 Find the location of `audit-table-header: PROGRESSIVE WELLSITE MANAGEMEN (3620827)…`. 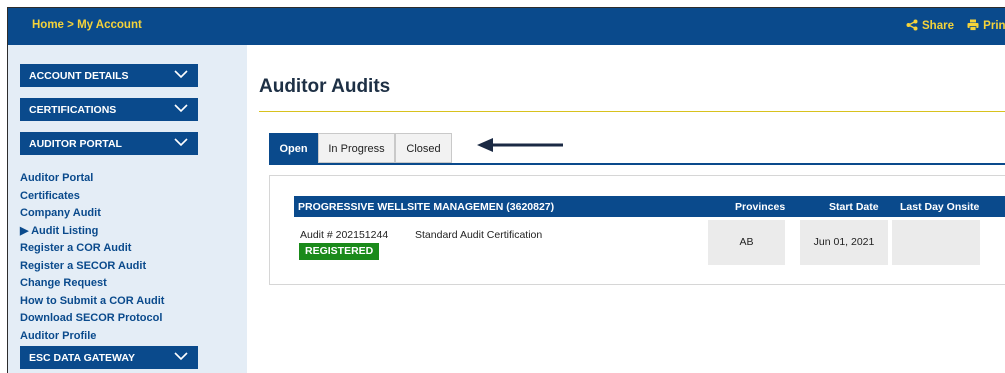

audit-table-header: PROGRESSIVE WELLSITE MANAGEMEN (3620827)… is located at coordinates (649, 206).